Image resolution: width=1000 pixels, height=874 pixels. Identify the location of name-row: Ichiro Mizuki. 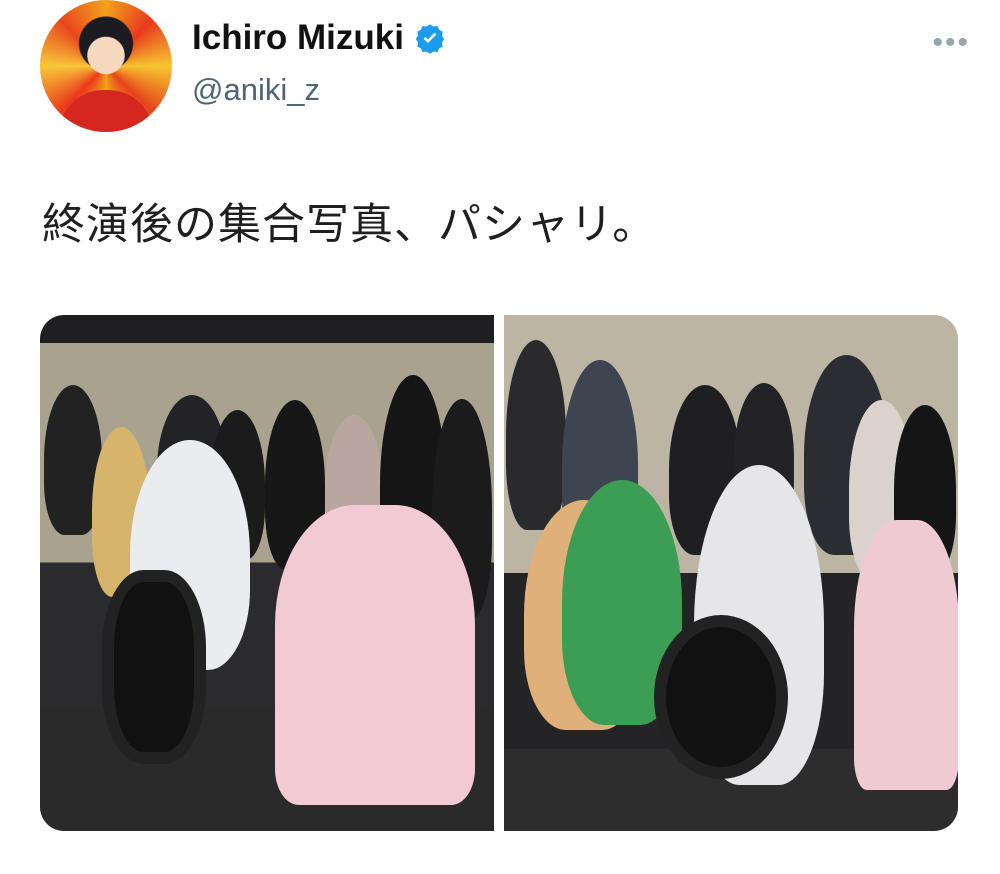
(319, 38).